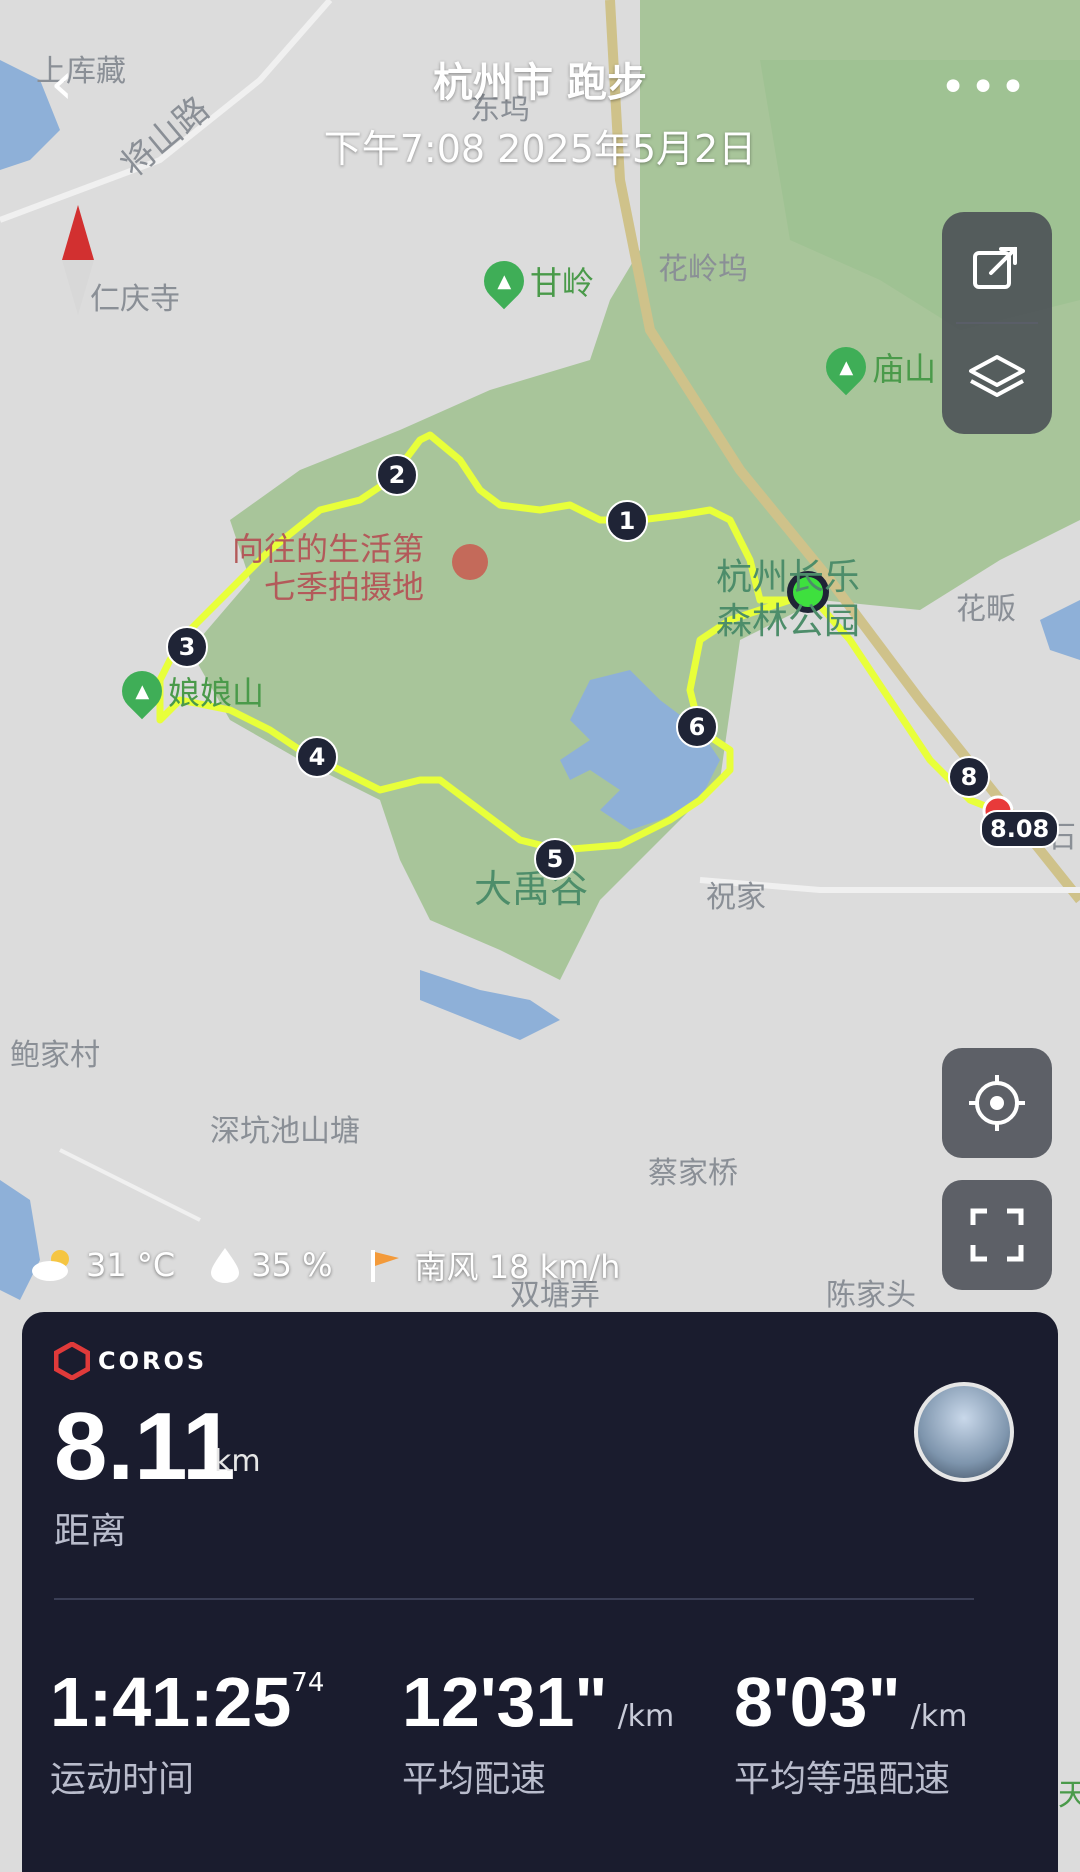  I want to click on place-label: 天, so click(1069, 1795).